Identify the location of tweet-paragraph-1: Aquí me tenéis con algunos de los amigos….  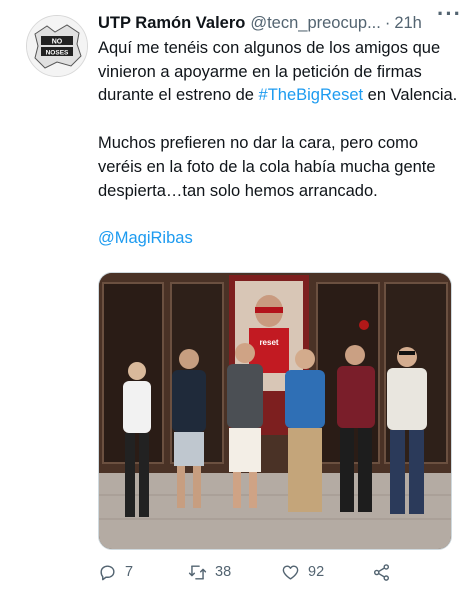
(281, 72).